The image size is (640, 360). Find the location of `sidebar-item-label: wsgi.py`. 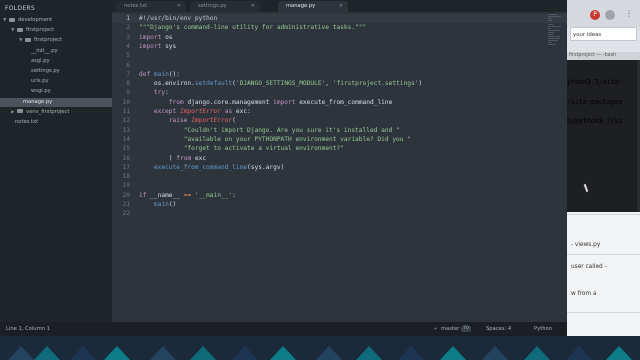

sidebar-item-label: wsgi.py is located at coordinates (41, 91).